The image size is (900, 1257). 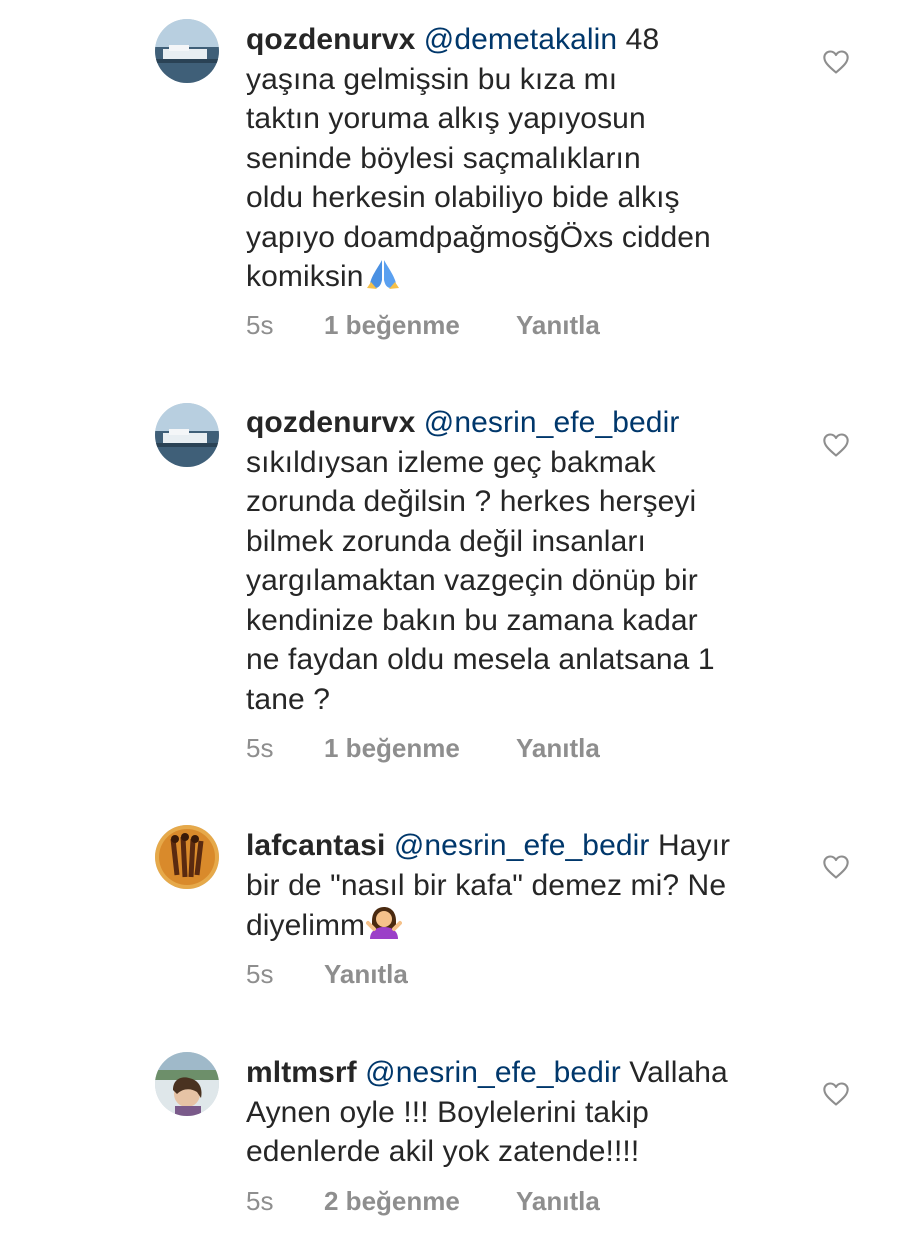 I want to click on comment-username: mltmsrf, so click(x=301, y=1072).